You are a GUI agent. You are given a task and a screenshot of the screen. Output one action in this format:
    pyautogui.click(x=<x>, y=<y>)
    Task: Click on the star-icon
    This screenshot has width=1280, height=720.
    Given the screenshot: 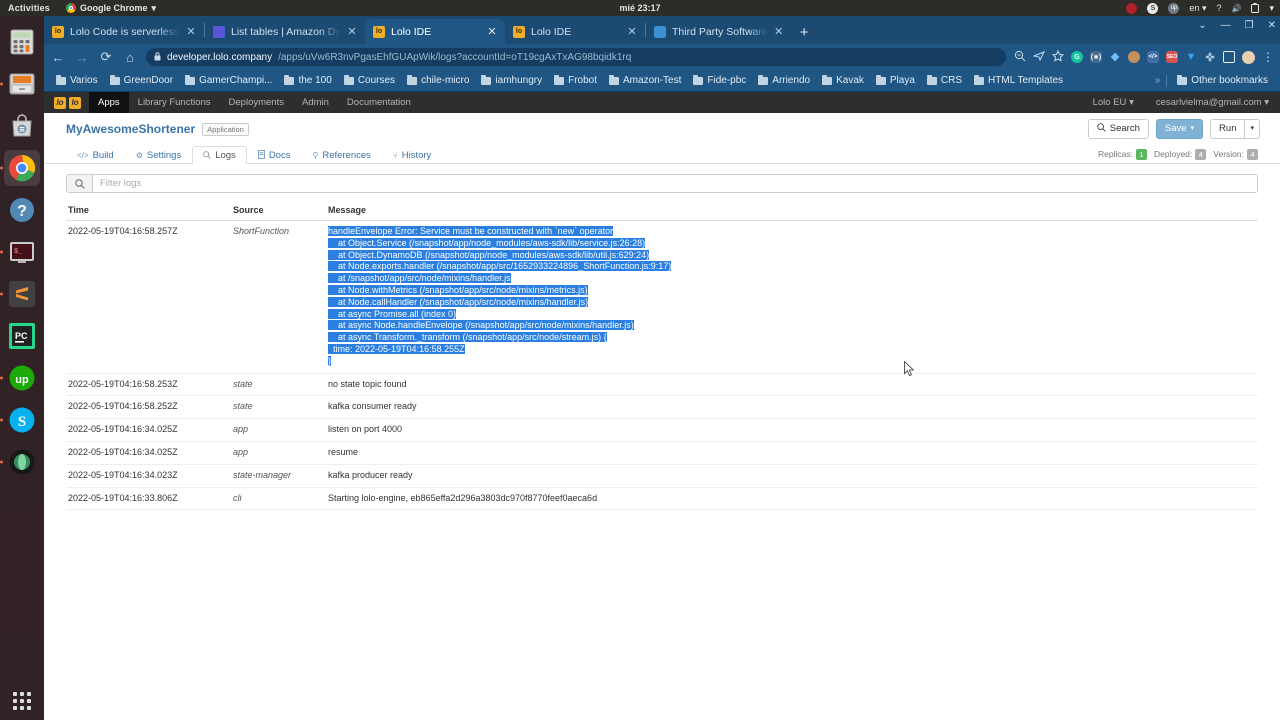 What is the action you would take?
    pyautogui.click(x=1058, y=57)
    